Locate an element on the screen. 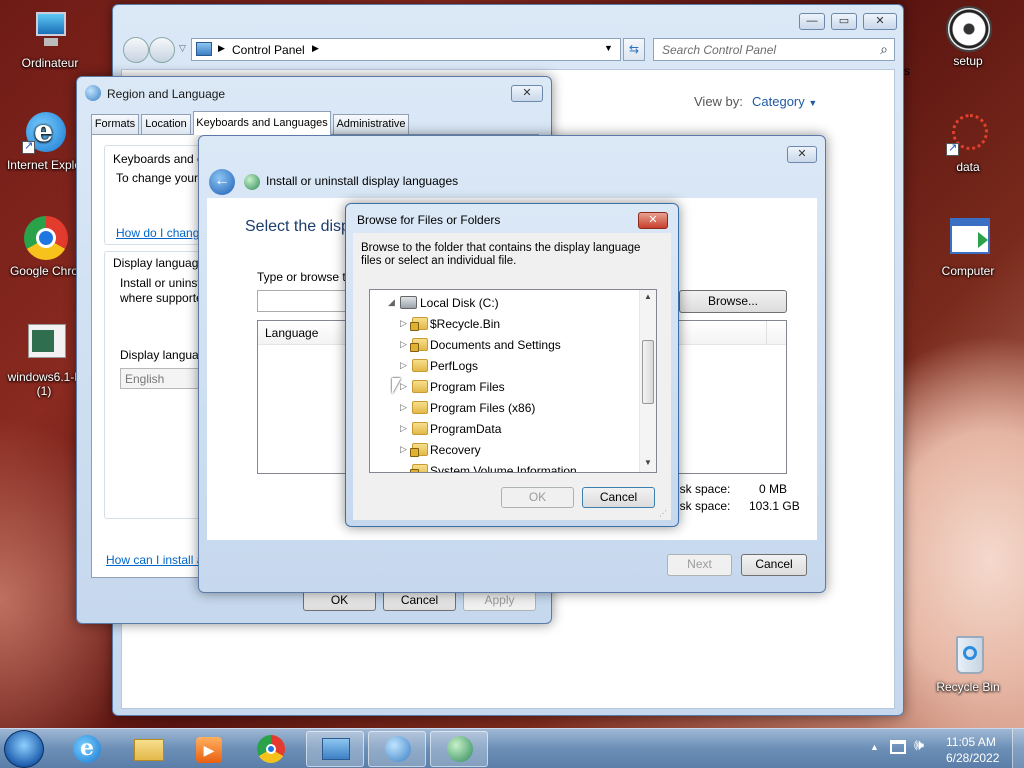 The height and width of the screenshot is (768, 1024). maximize-button: ▭ is located at coordinates (844, 21).